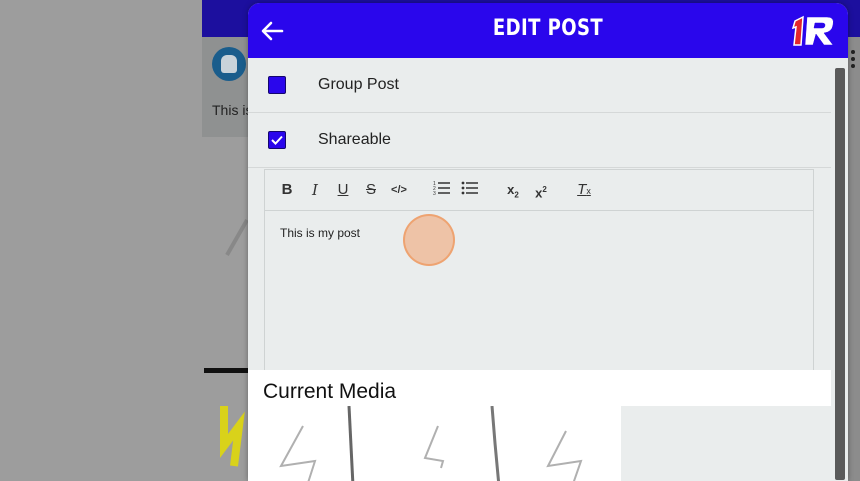 This screenshot has width=860, height=481. I want to click on background-right-strip, so click(854, 259).